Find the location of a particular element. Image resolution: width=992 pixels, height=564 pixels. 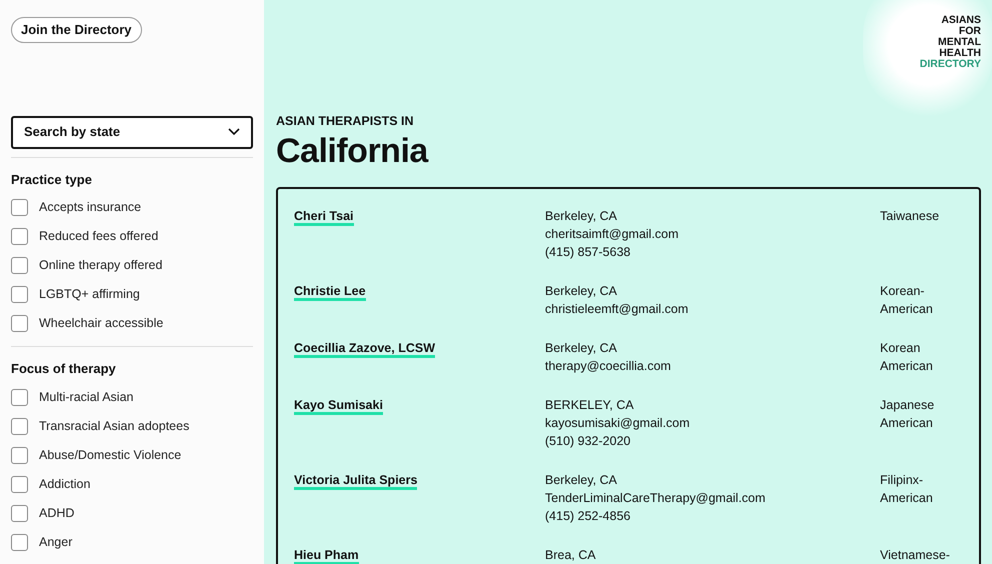

eyebrow-heading: ASIAN THERAPISTS IN is located at coordinates (345, 121).